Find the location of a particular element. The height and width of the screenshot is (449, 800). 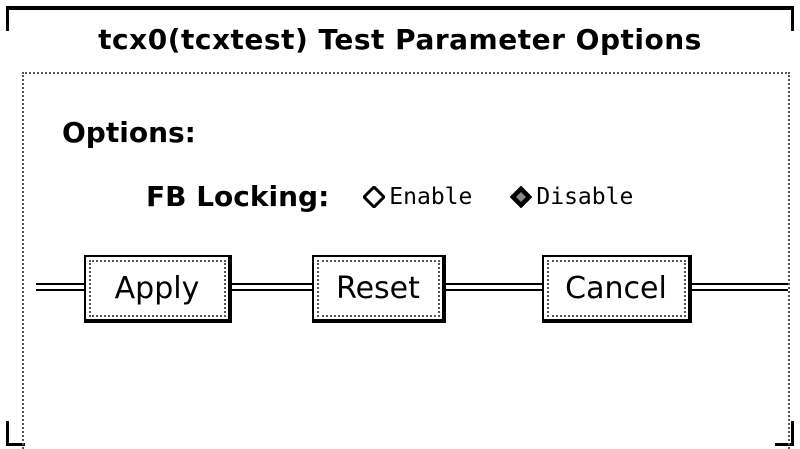

cancel-button: Cancel is located at coordinates (617, 289).